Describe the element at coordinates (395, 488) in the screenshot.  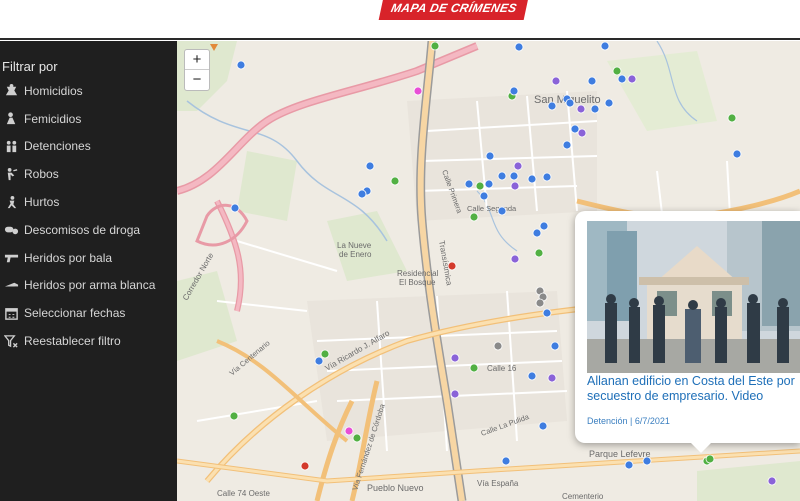
I see `svg-text: Pueblo Nuevo` at that location.